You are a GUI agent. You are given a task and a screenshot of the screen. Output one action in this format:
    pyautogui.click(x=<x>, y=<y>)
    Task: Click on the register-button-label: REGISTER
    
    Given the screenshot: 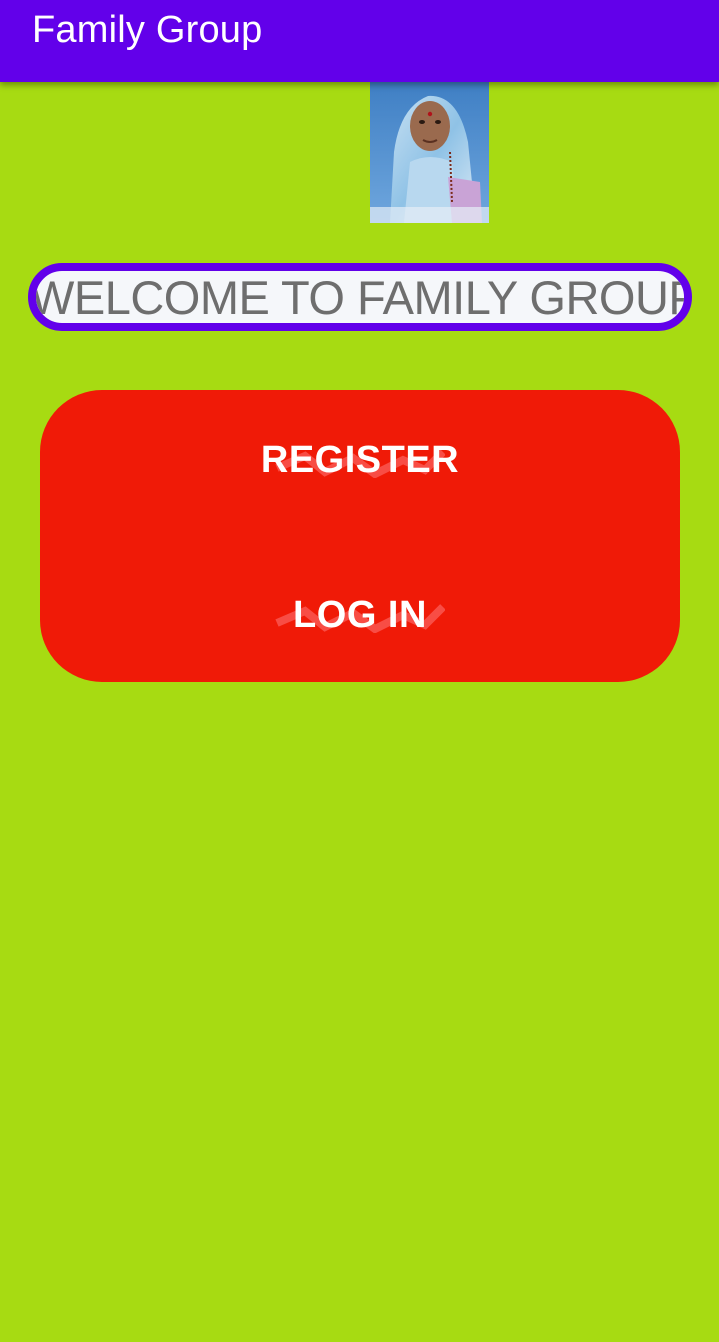 What is the action you would take?
    pyautogui.click(x=360, y=459)
    